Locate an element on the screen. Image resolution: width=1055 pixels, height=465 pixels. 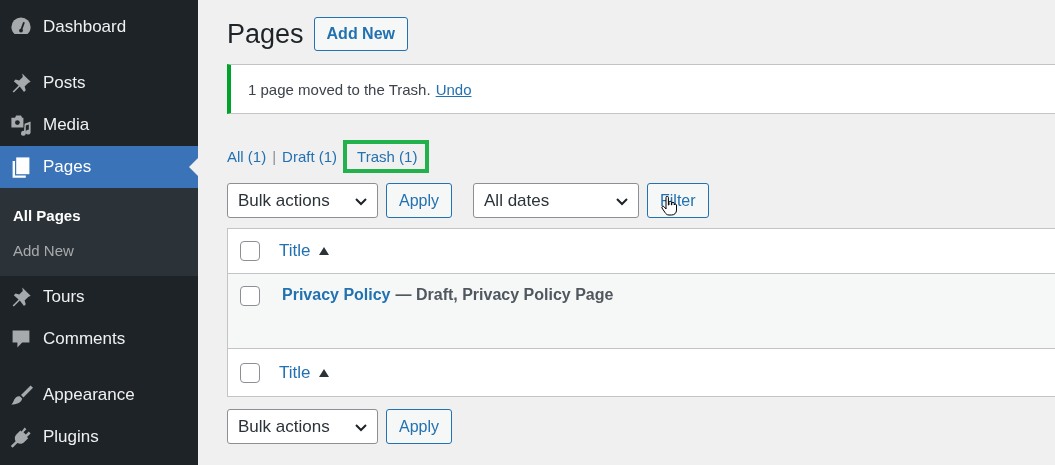
menu-item: Plugins is located at coordinates (99, 437).